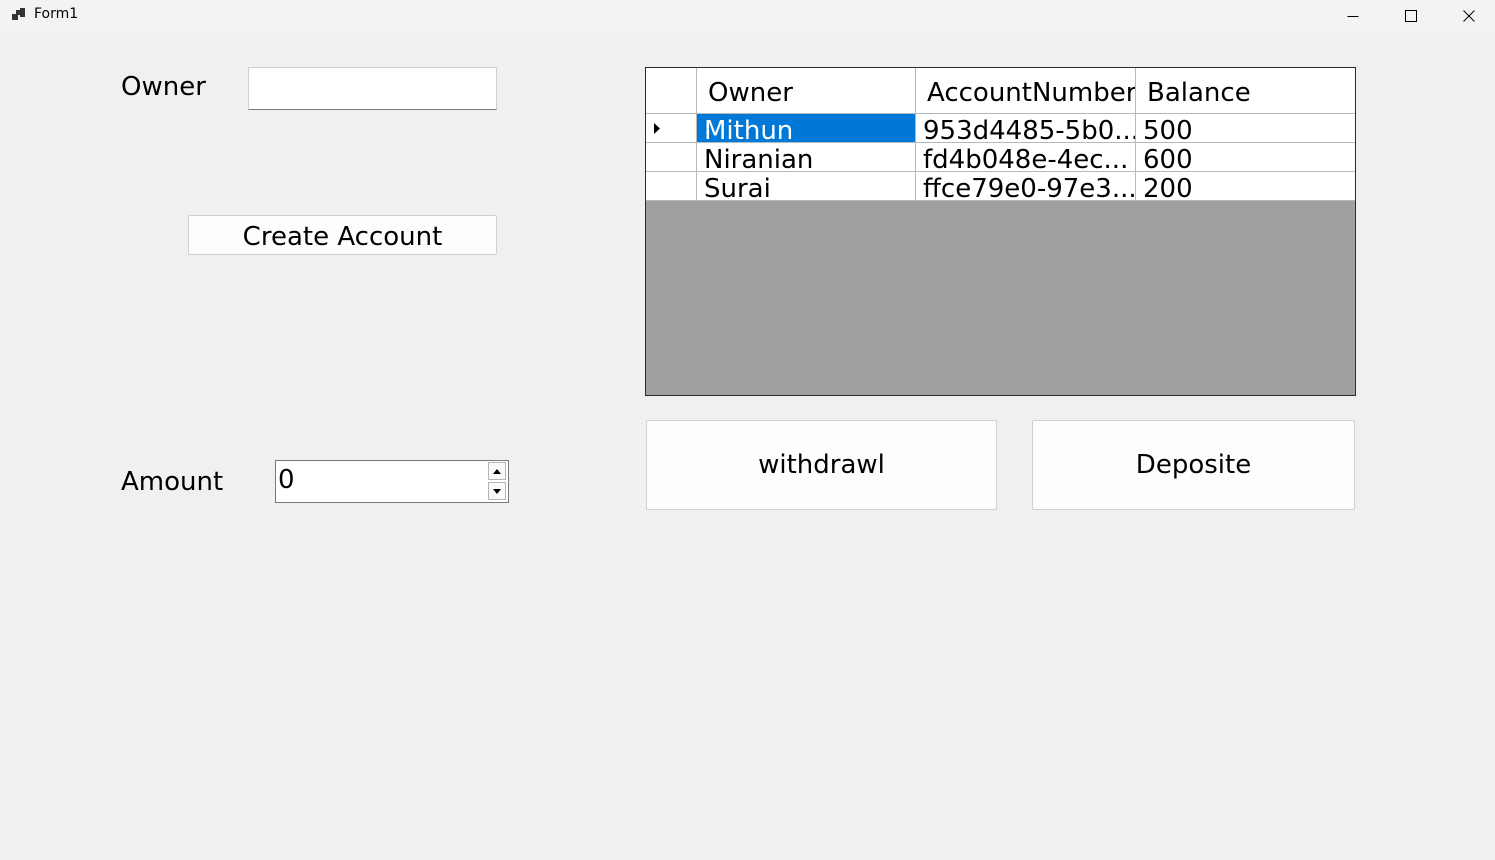 The image size is (1495, 860). I want to click on cell-balance: 500, so click(1245, 128).